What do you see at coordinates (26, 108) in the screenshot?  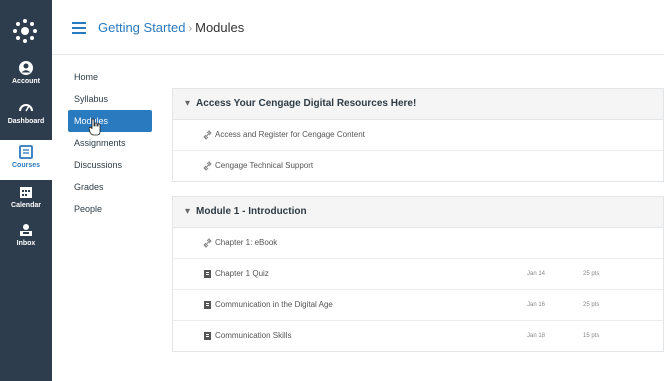 I see `dashboard-icon` at bounding box center [26, 108].